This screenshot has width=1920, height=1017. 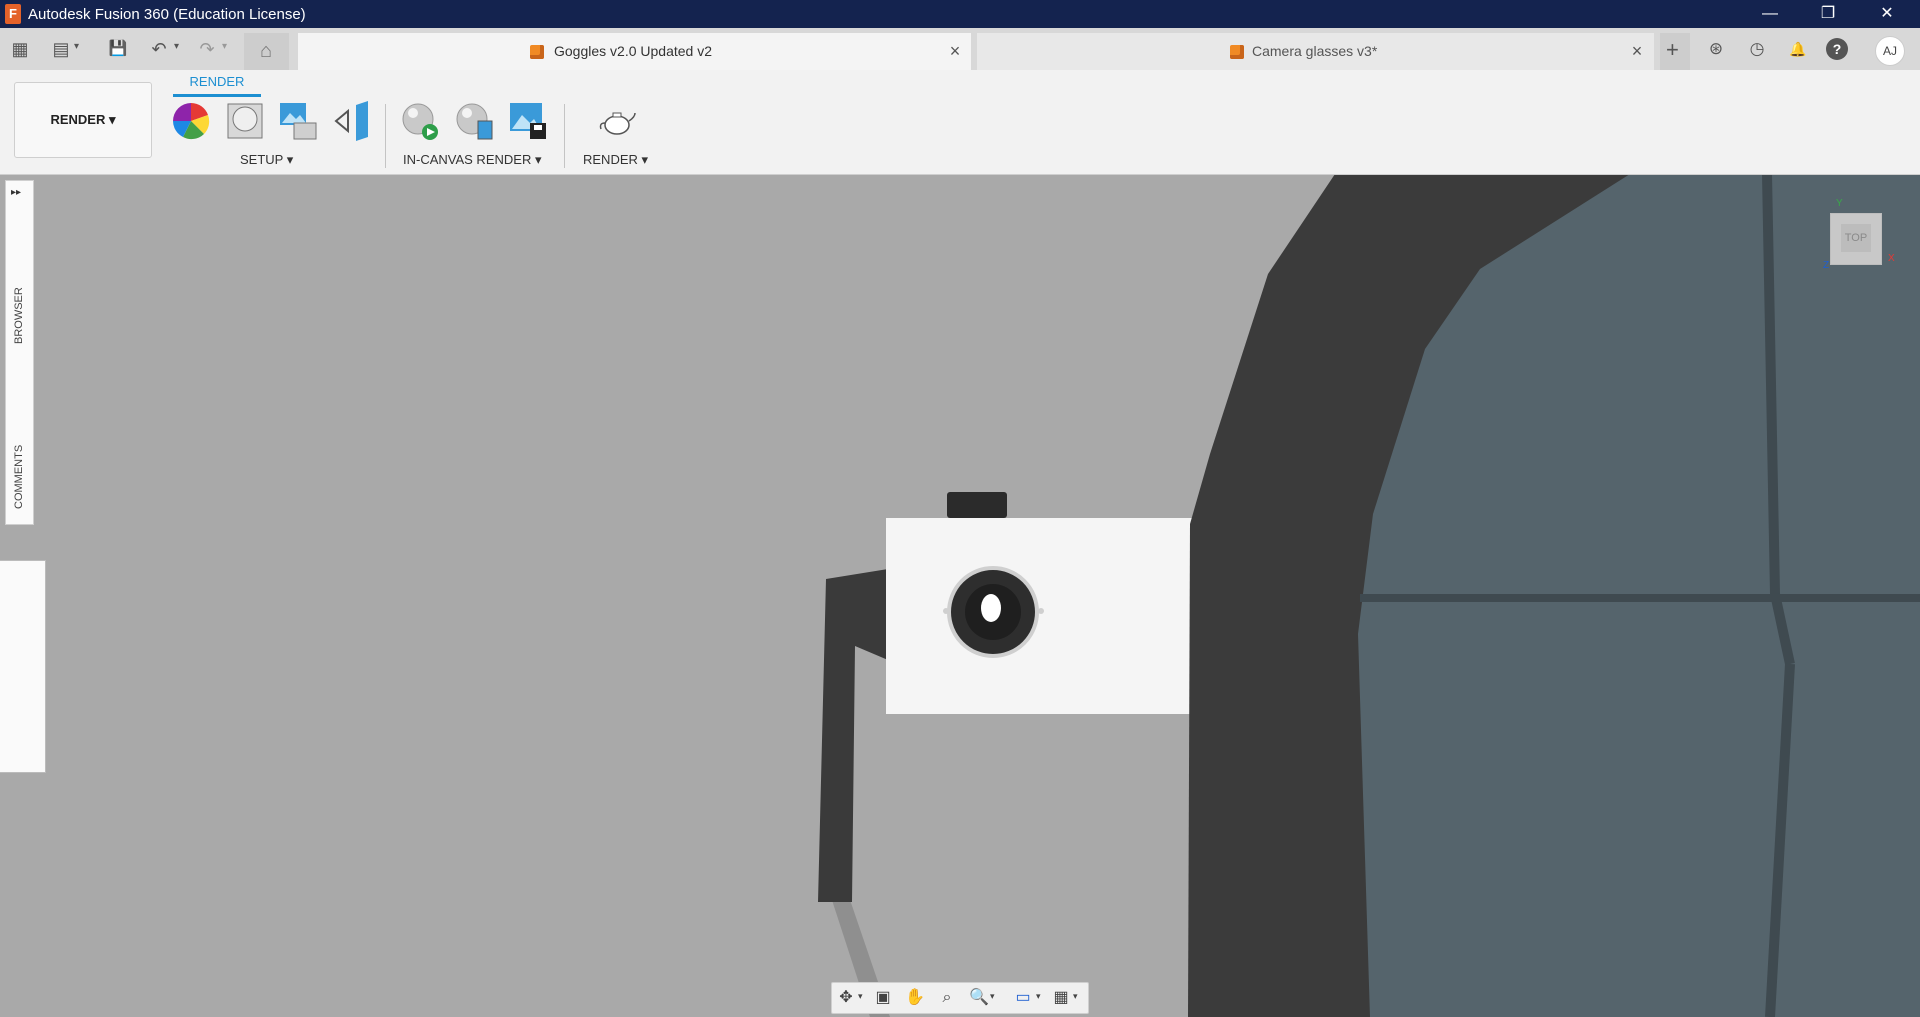 I want to click on model-knob, so click(x=977, y=505).